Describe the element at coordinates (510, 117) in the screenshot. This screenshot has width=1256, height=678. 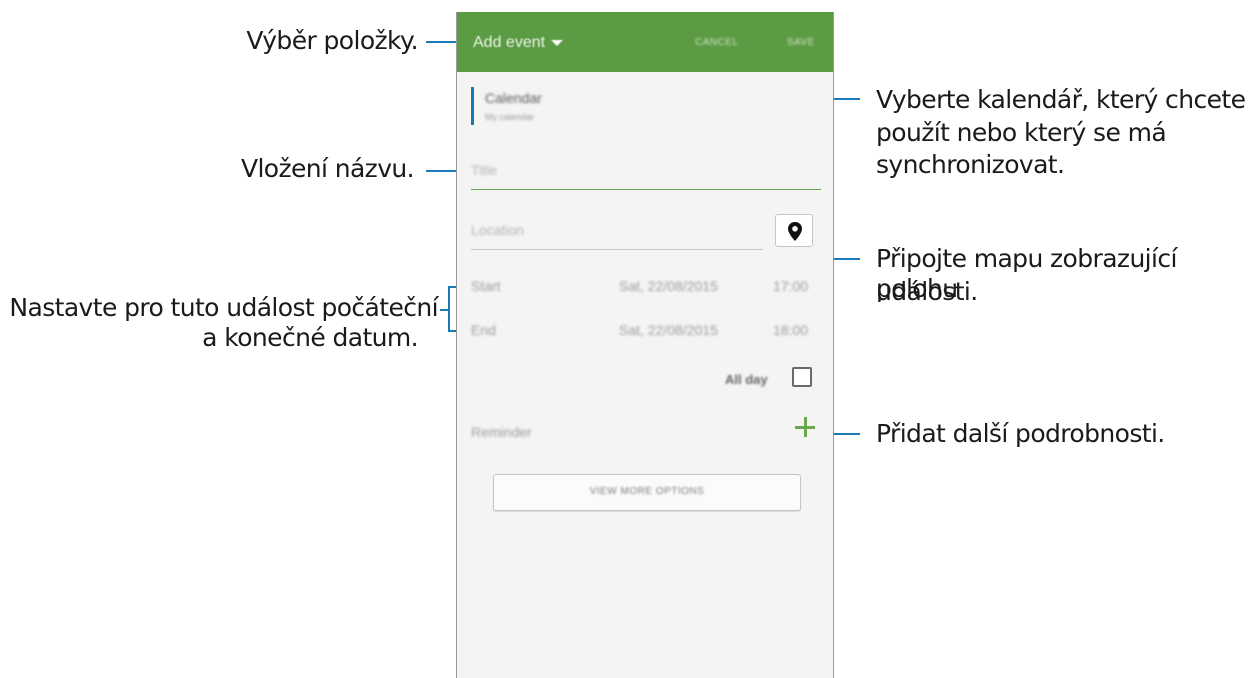
I see `calendar-value: My calendar` at that location.